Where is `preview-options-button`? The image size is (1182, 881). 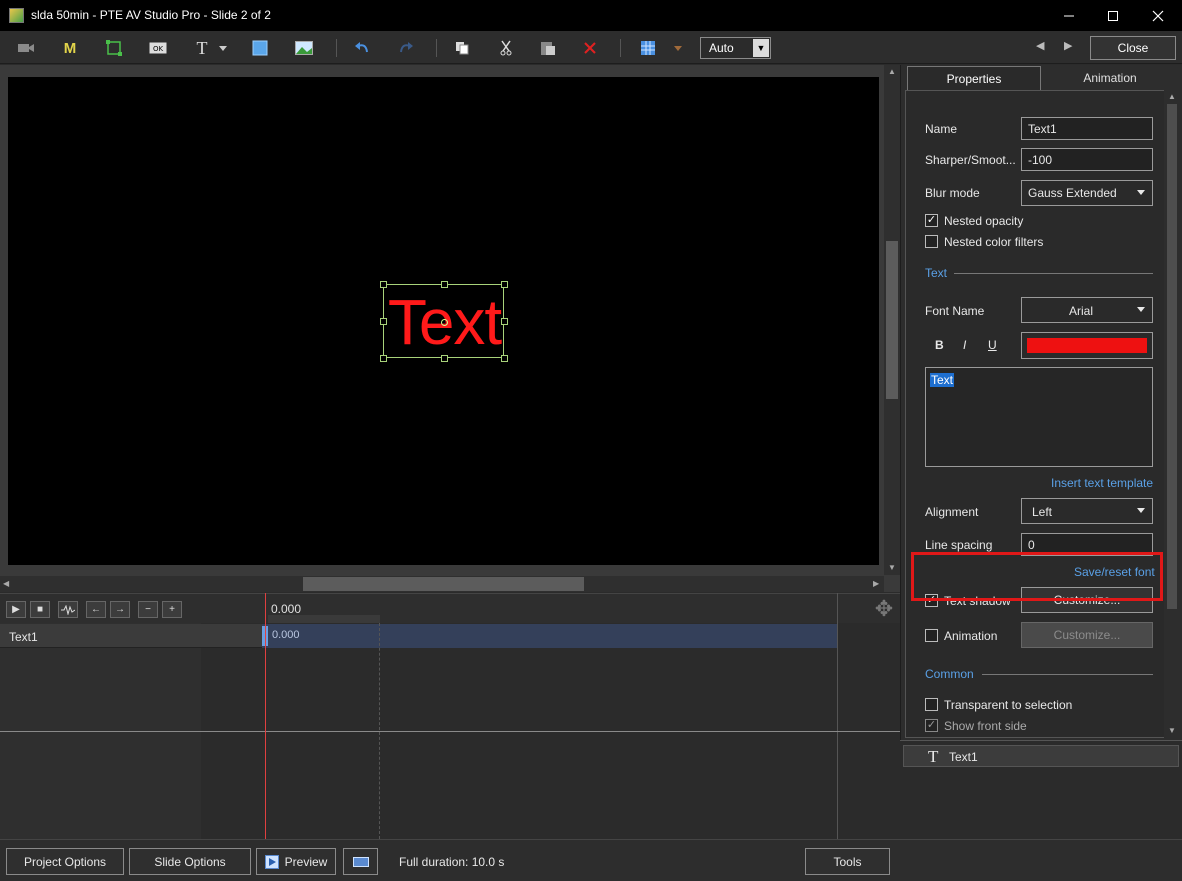 preview-options-button is located at coordinates (360, 861).